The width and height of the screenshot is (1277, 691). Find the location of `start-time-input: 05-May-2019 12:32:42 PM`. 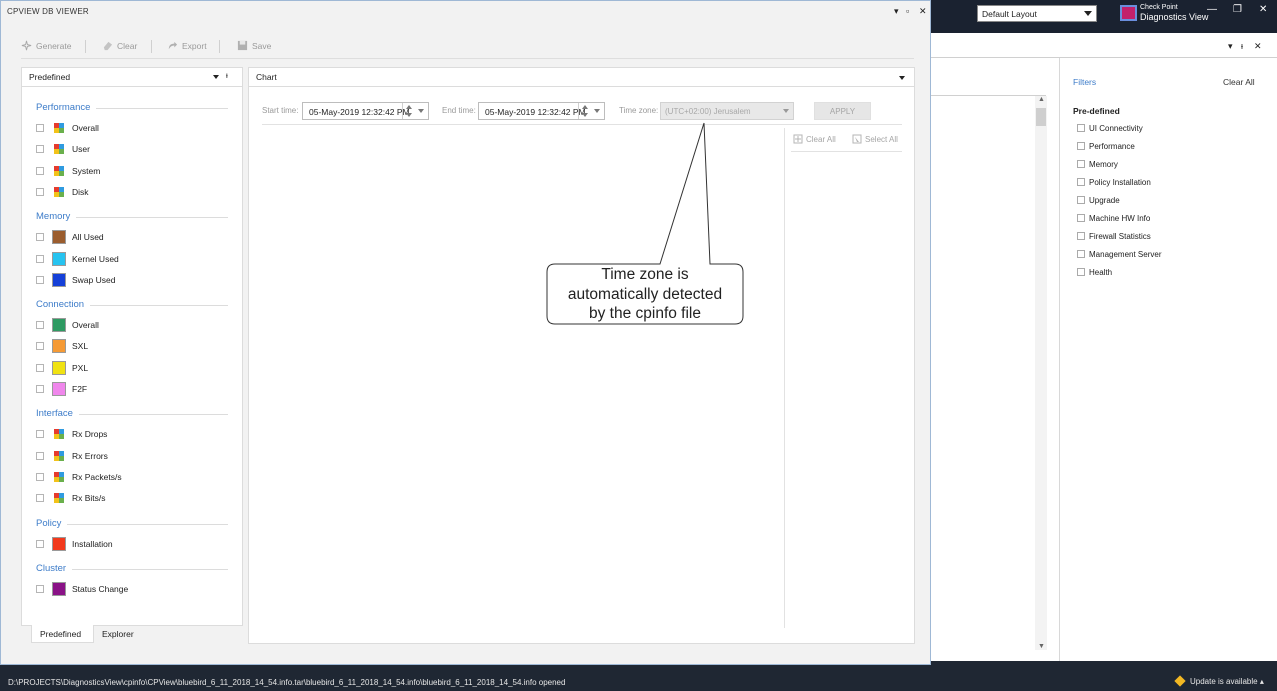

start-time-input: 05-May-2019 12:32:42 PM is located at coordinates (365, 111).